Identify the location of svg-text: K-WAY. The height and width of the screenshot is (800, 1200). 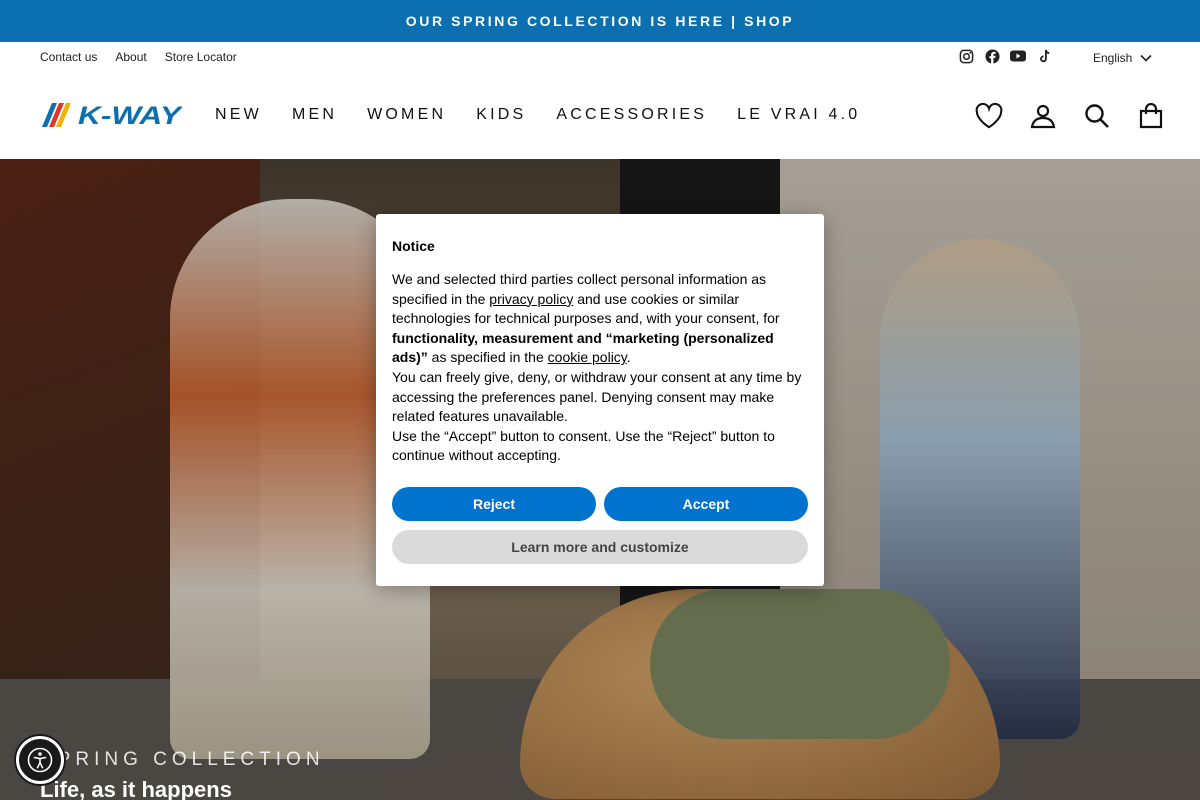
(130, 115).